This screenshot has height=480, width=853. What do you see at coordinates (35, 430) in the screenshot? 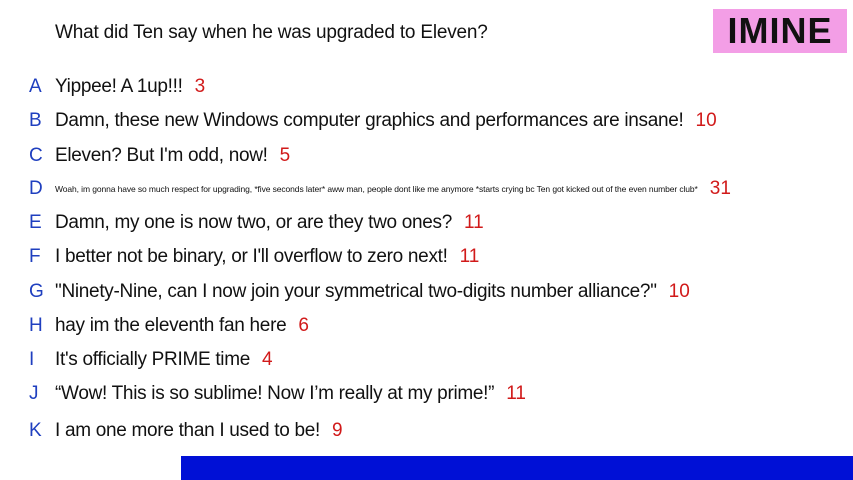
I see `answer-letter: K` at bounding box center [35, 430].